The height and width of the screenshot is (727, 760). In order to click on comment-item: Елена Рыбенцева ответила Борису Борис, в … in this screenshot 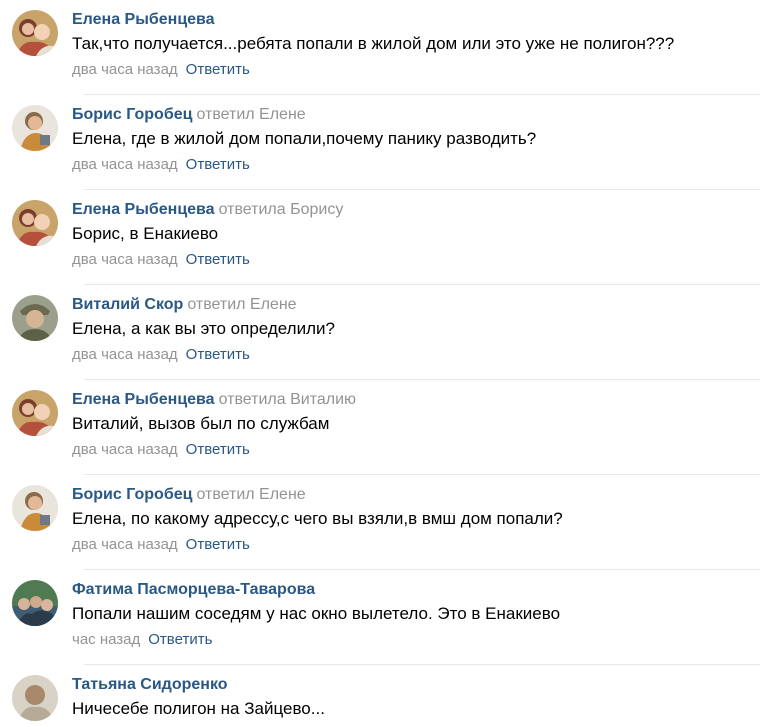, I will do `click(386, 237)`.